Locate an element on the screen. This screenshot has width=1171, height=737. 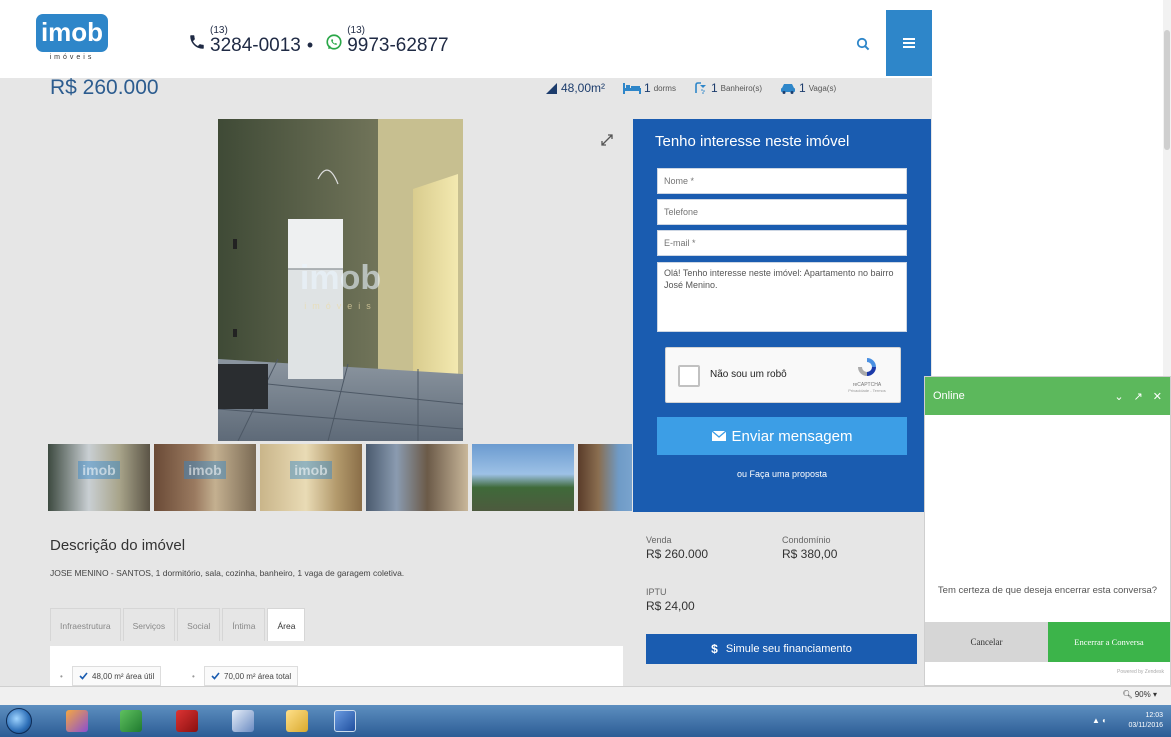
chip-area-total: 70,00 m² área total is located at coordinates (251, 676).